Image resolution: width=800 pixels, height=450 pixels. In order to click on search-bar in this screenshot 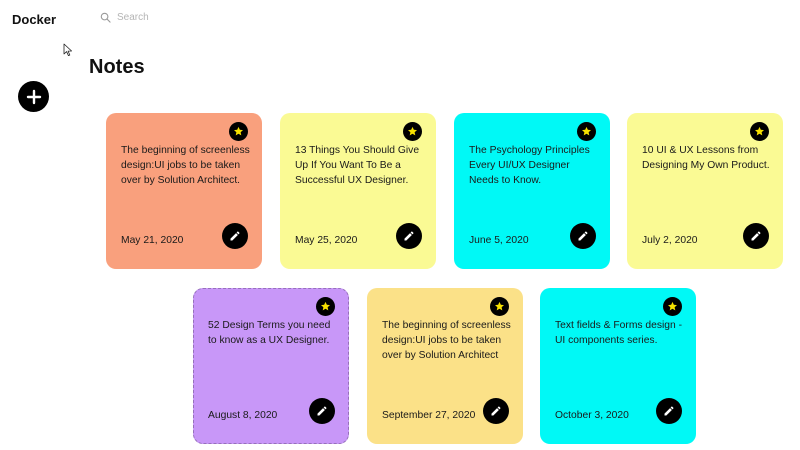, I will do `click(210, 17)`.